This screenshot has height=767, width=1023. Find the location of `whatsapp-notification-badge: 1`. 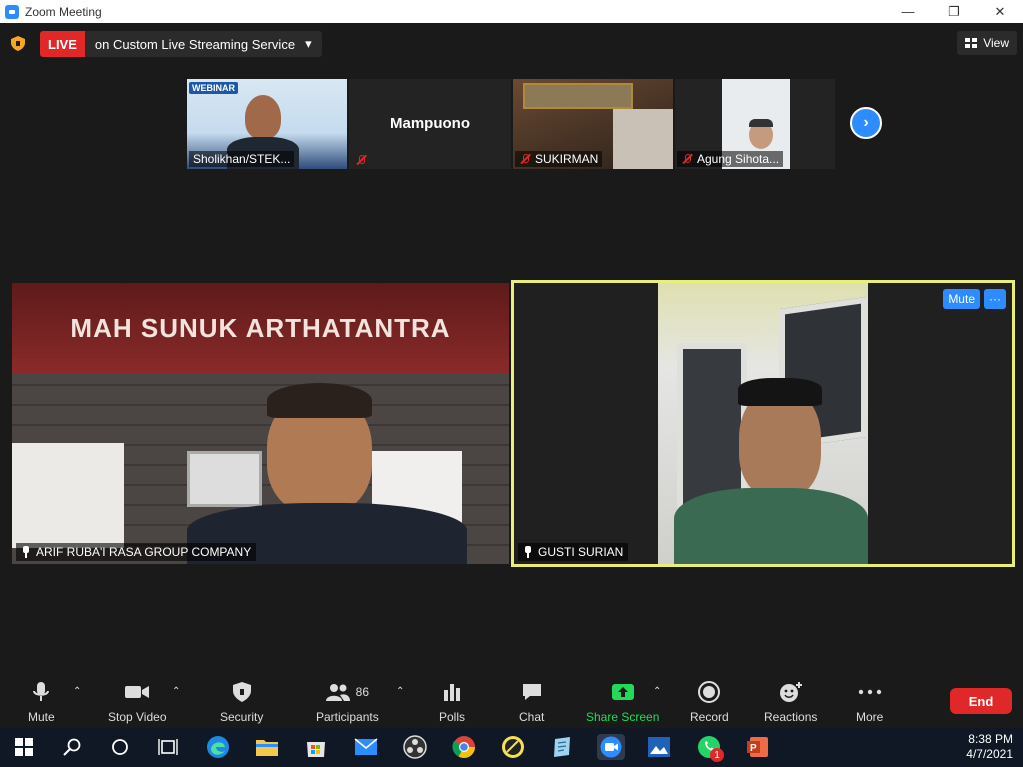

whatsapp-notification-badge: 1 is located at coordinates (717, 755).